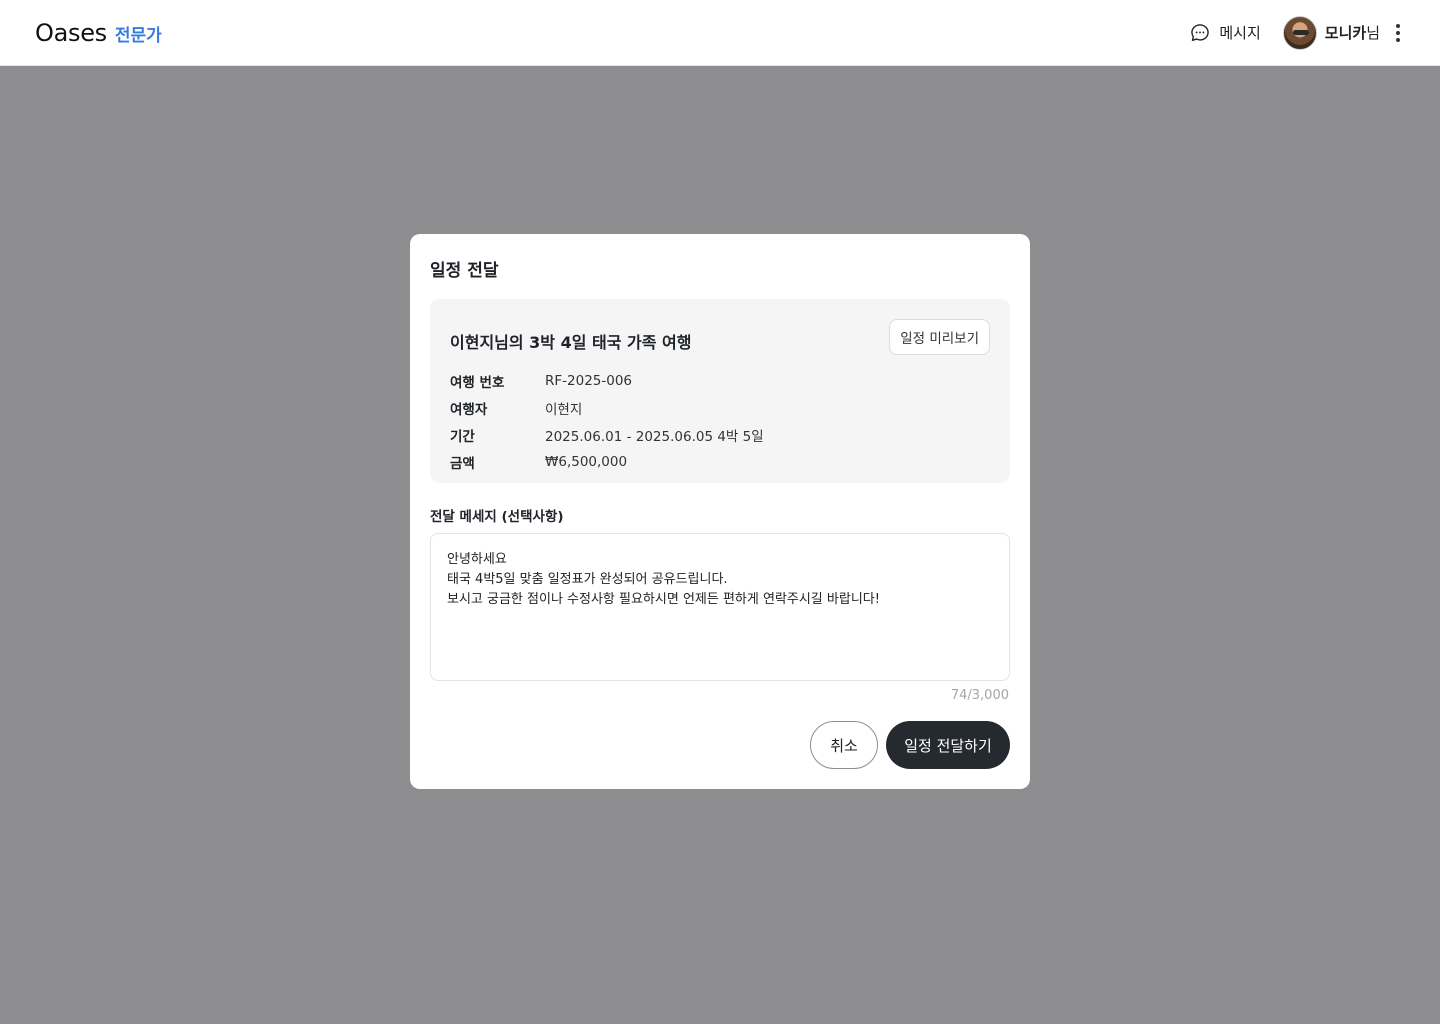  Describe the element at coordinates (462, 436) in the screenshot. I see `trip-row-label: 기간` at that location.